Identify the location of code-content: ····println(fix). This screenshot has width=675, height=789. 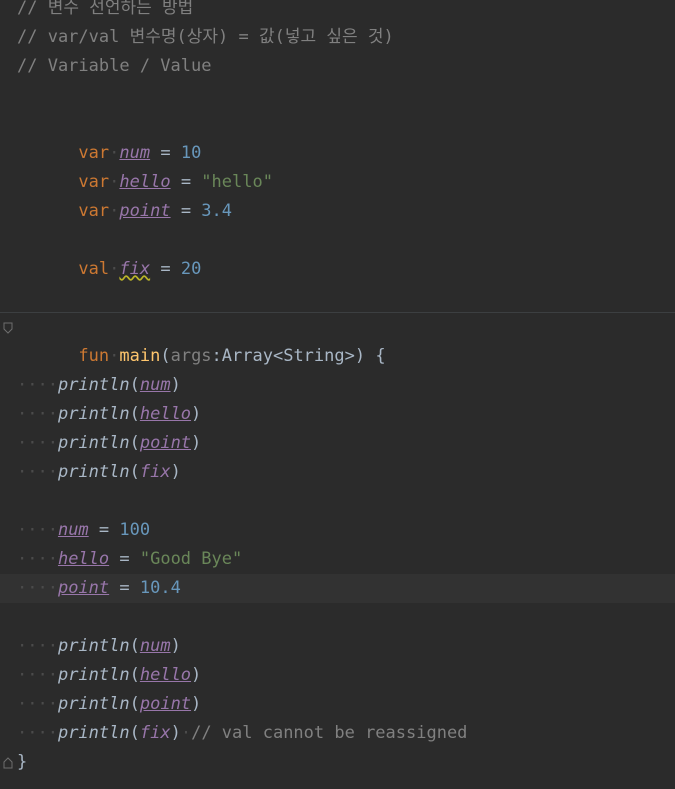
(99, 472).